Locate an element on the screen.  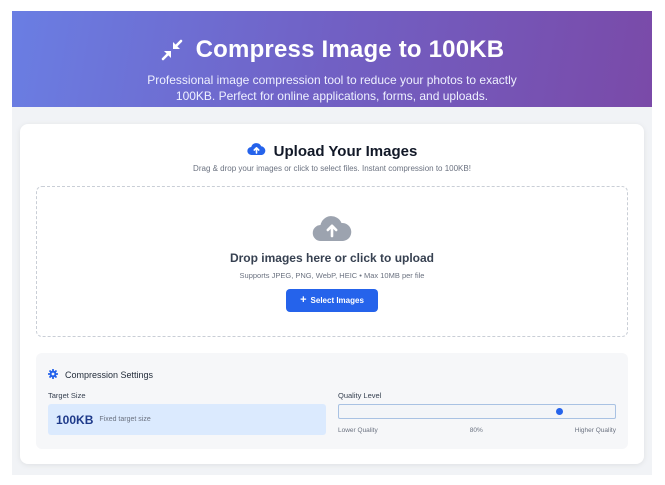
target-size-value: 100KB is located at coordinates (75, 419).